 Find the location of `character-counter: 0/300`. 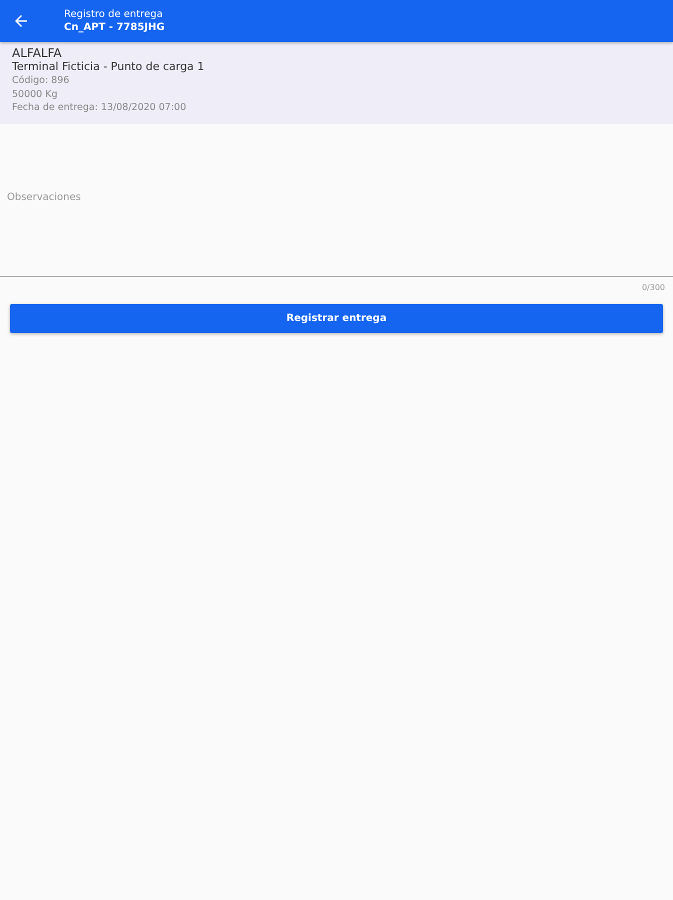

character-counter: 0/300 is located at coordinates (653, 287).